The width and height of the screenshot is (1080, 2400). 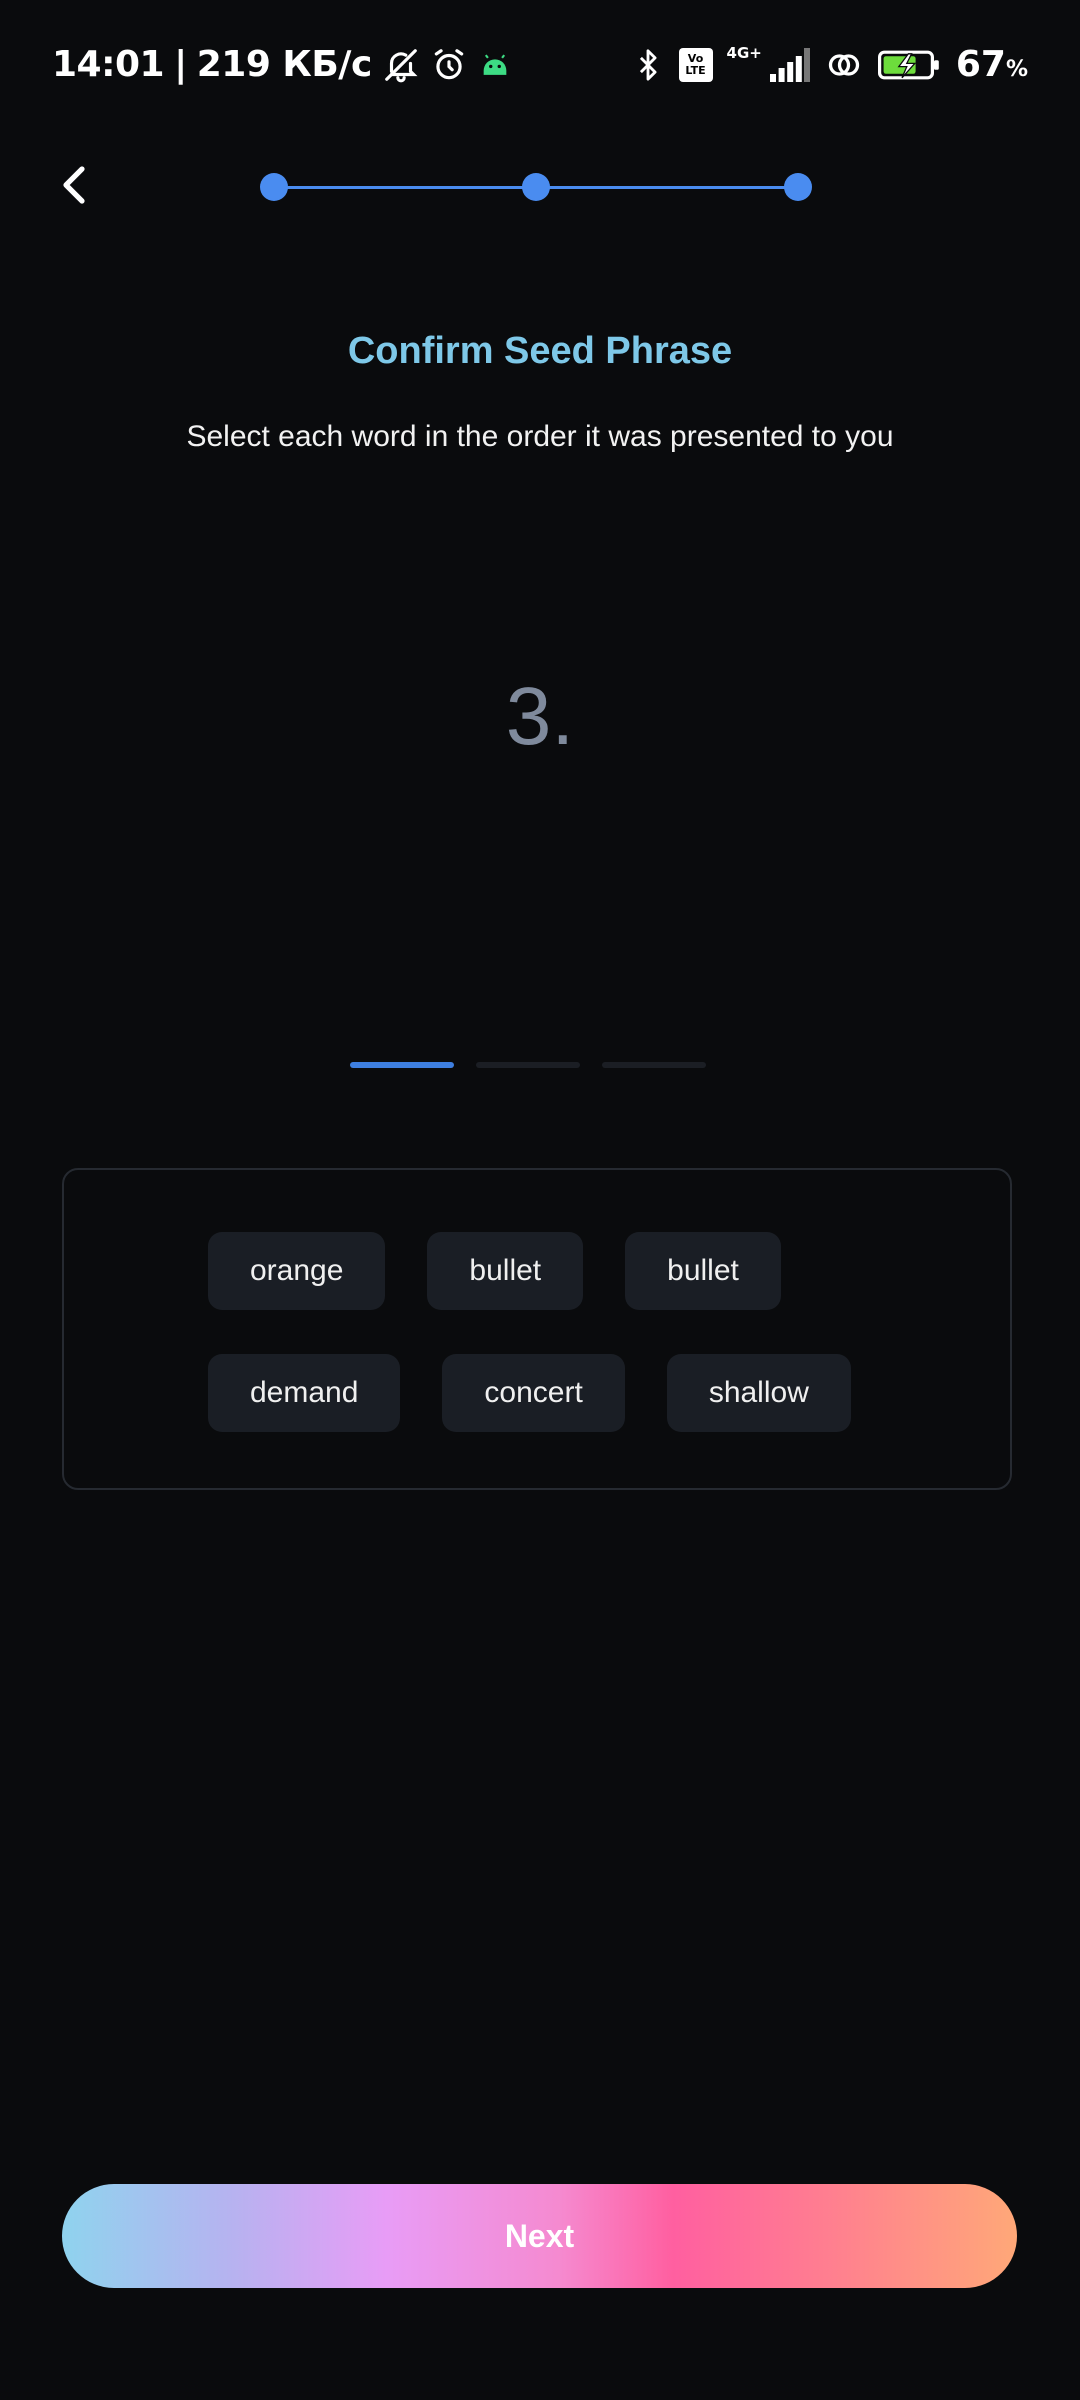 What do you see at coordinates (495, 65) in the screenshot?
I see `android-icon` at bounding box center [495, 65].